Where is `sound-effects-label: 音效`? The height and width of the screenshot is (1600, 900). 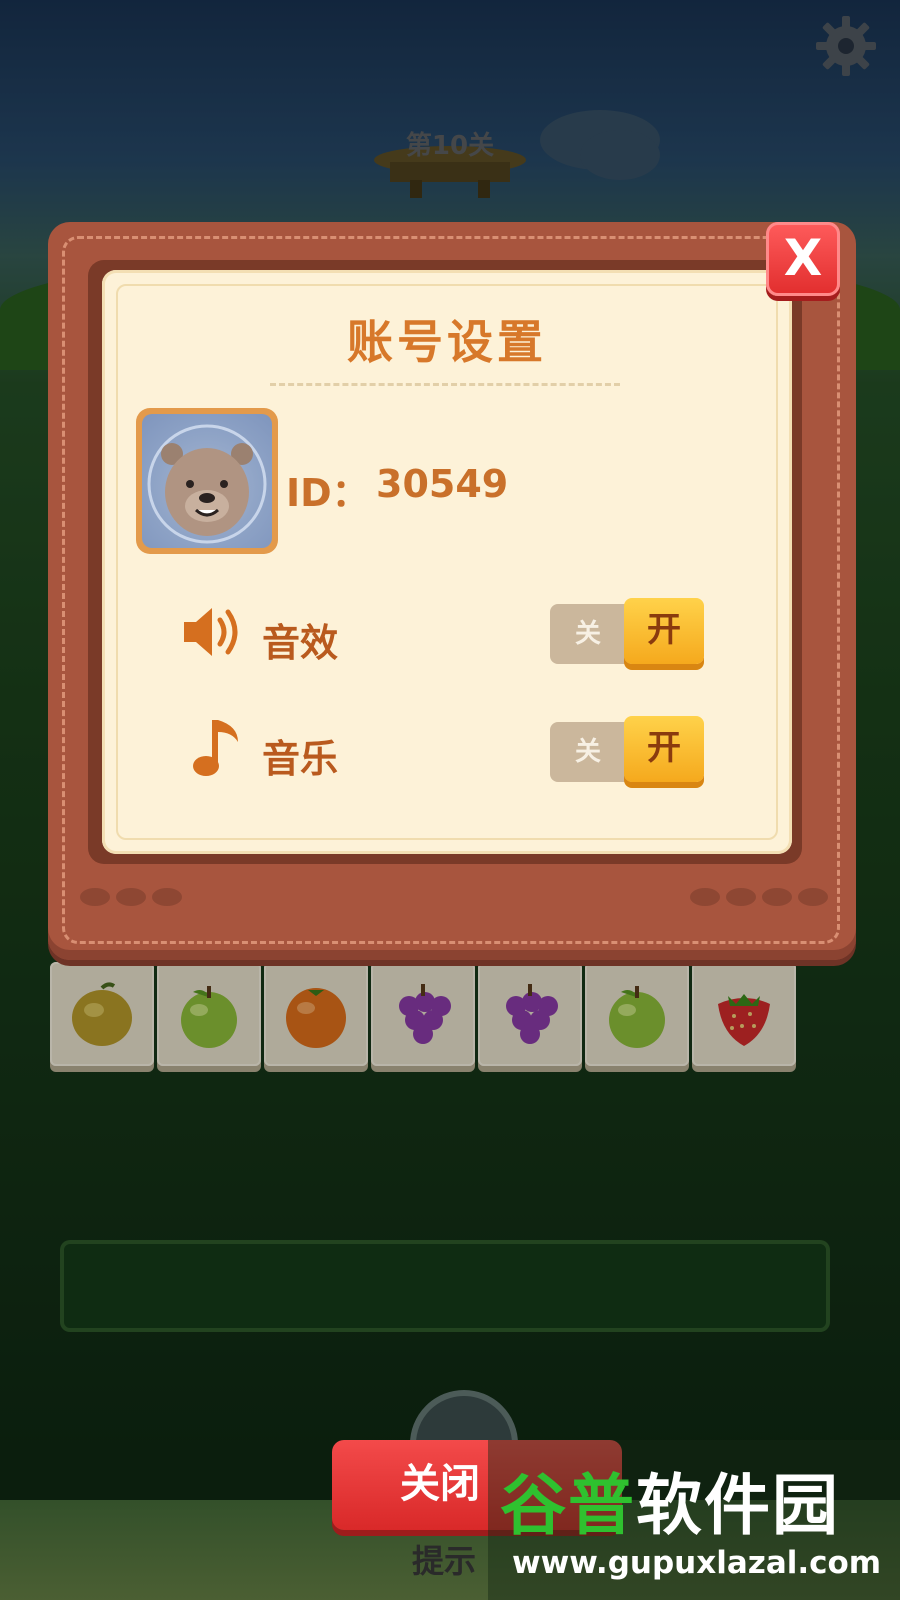
sound-effects-label: 音效 is located at coordinates (300, 643).